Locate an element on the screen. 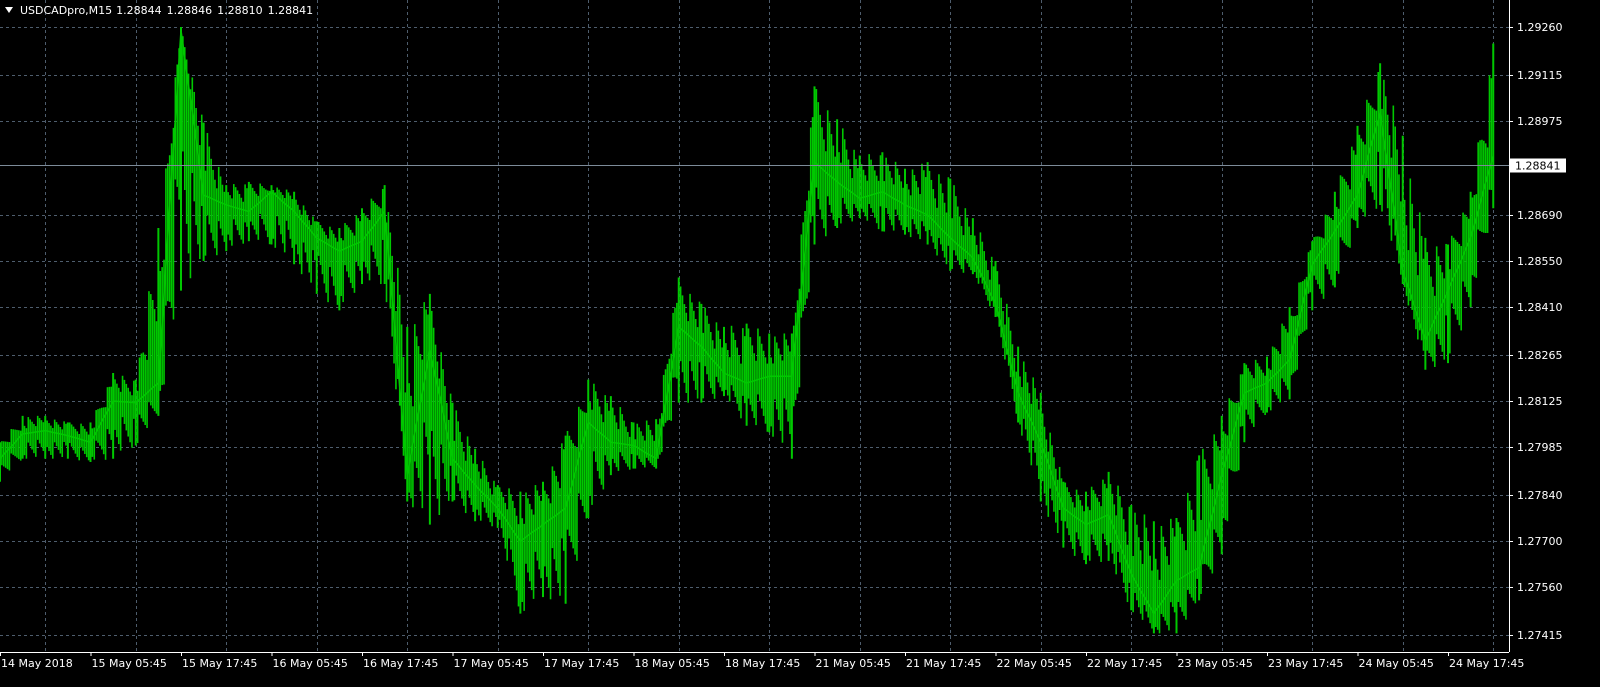 This screenshot has height=687, width=1600. ohlc-readout: 1.28844 1.28846 1.28810 1.28841 is located at coordinates (217, 10).